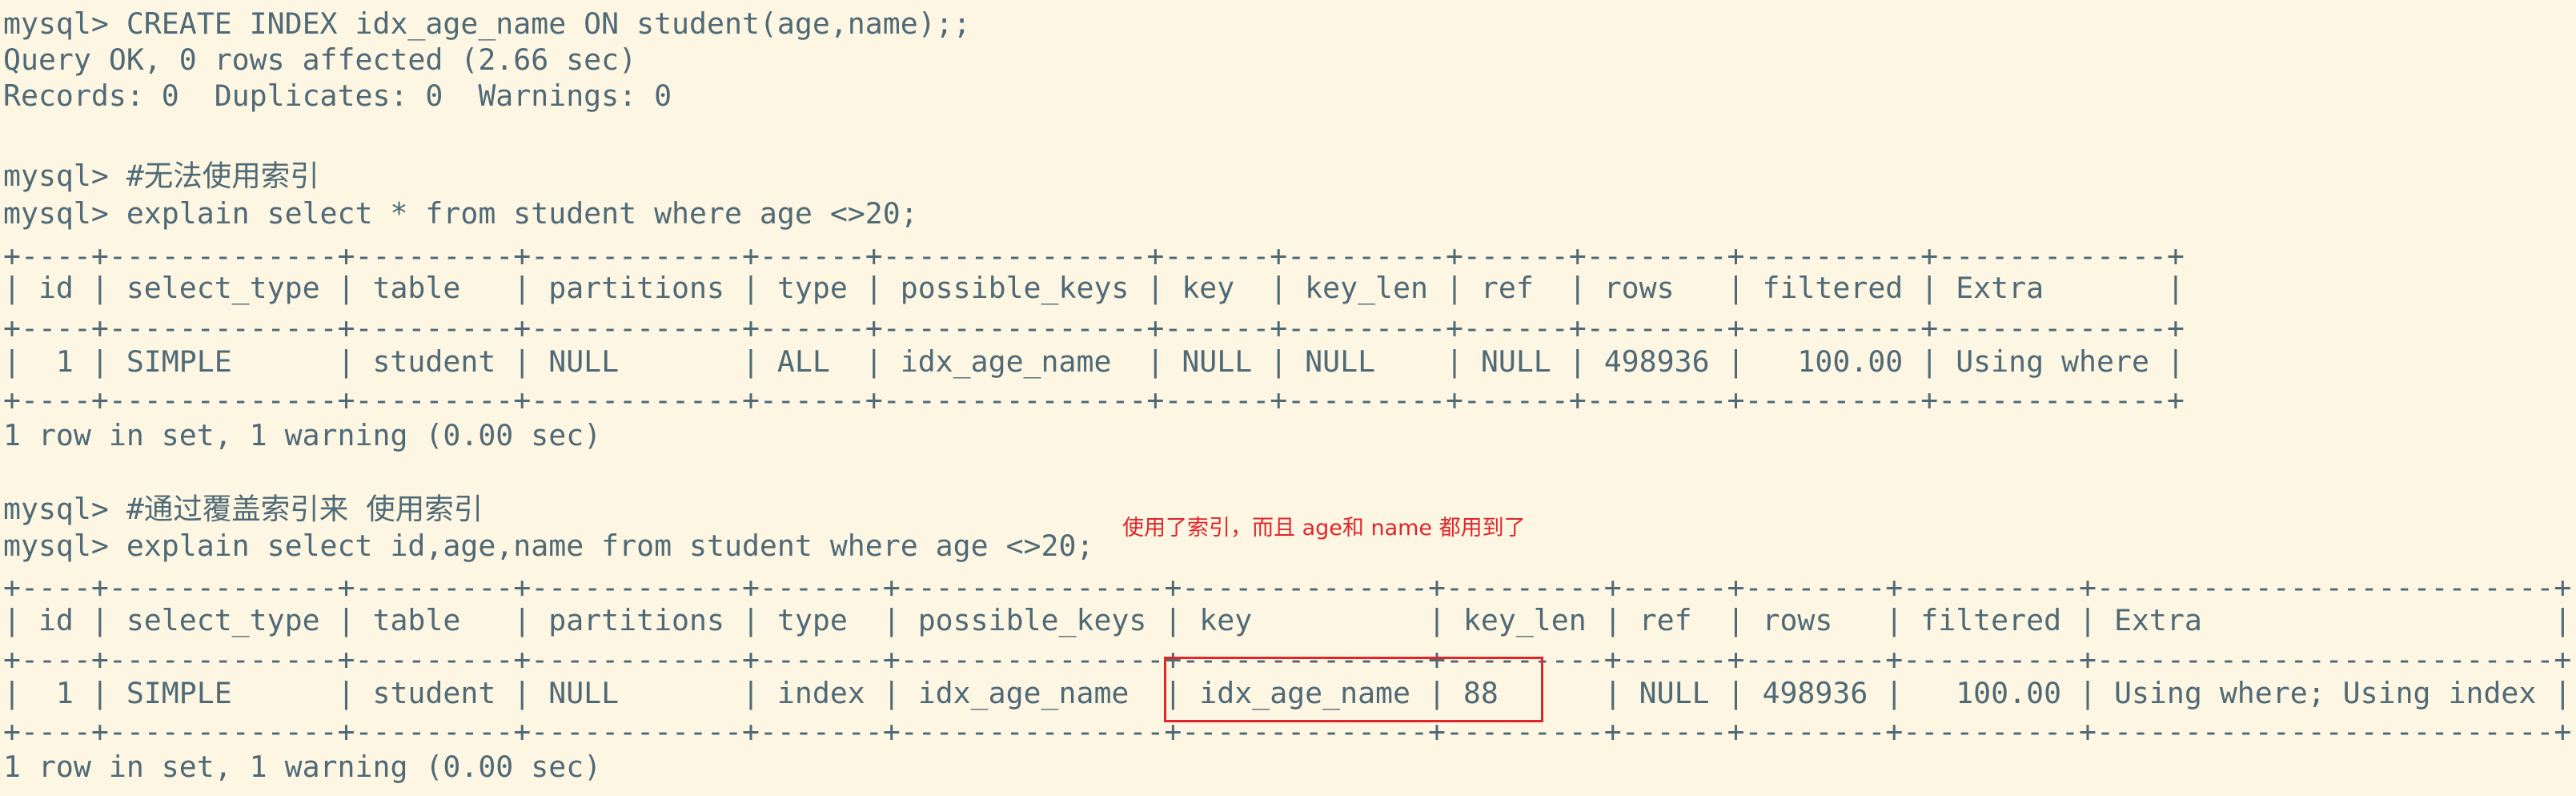 This screenshot has height=796, width=2576. I want to click on terminal-line: mysql> #无法使用索引, so click(161, 176).